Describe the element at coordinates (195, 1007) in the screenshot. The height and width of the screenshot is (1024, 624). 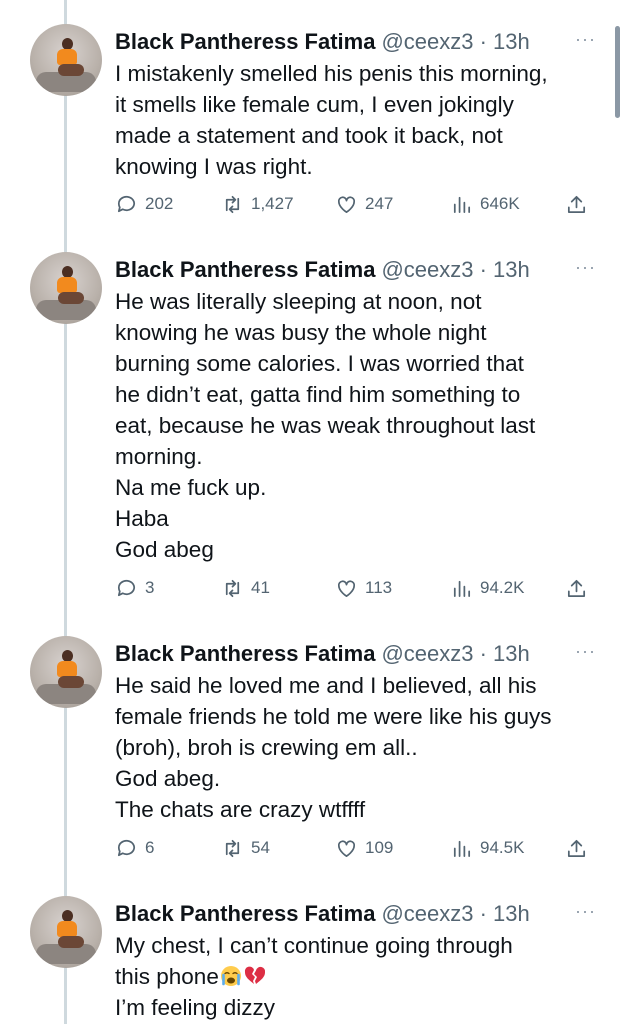
I see `tweet-text-line: I’m feeling dizzy` at that location.